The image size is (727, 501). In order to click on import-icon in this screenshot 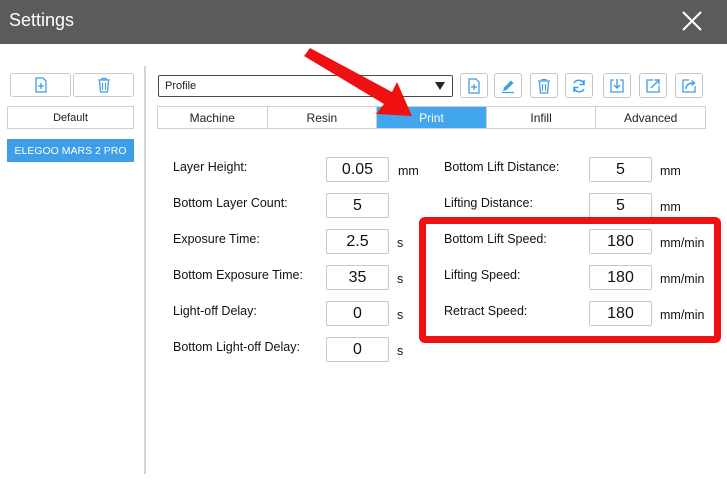, I will do `click(617, 85)`.